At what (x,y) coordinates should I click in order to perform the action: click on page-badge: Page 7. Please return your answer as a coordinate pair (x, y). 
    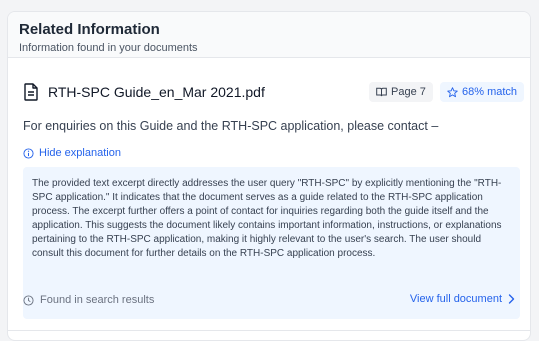
    Looking at the image, I should click on (401, 92).